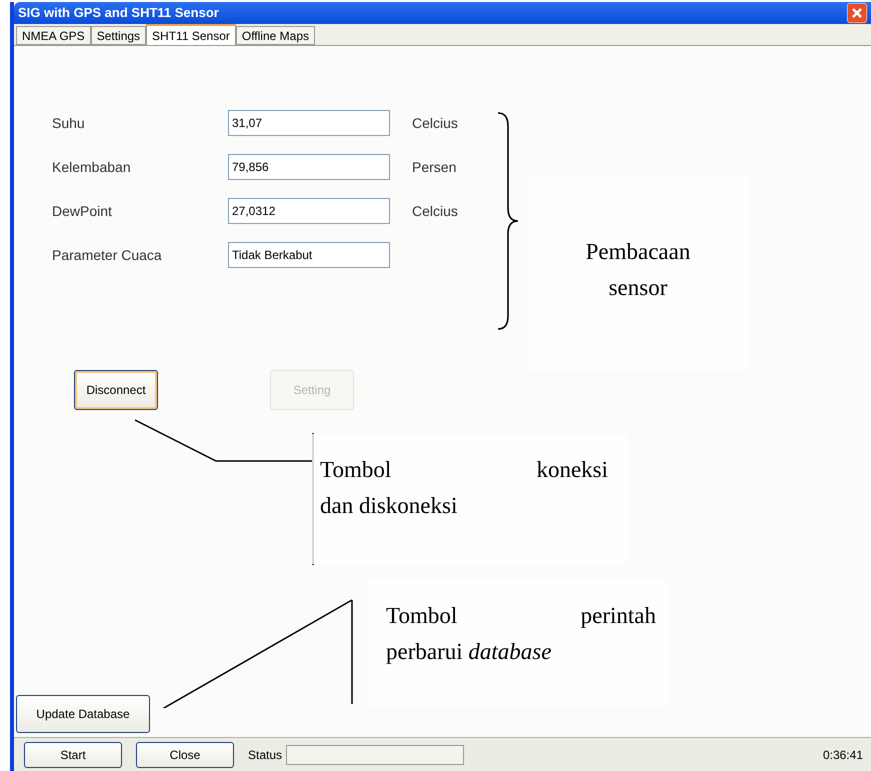 Image resolution: width=871 pixels, height=771 pixels. What do you see at coordinates (92, 167) in the screenshot?
I see `field-label: Kelembaban` at bounding box center [92, 167].